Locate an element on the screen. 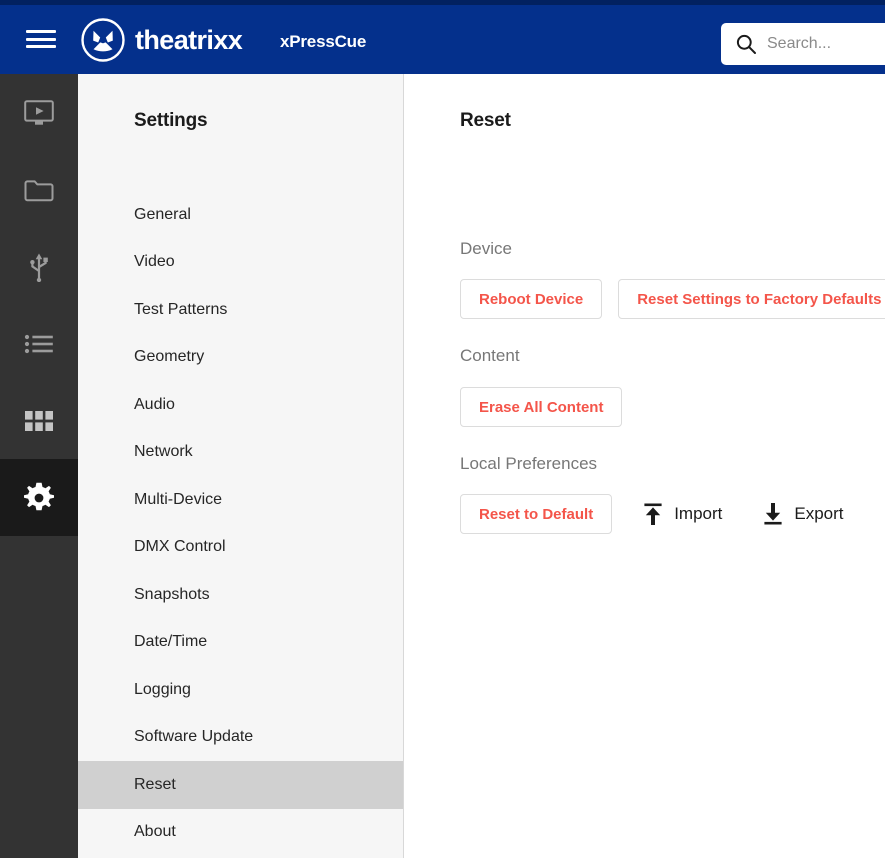 This screenshot has height=858, width=885. local-preferences-section-label: Local Preferences is located at coordinates (529, 463).